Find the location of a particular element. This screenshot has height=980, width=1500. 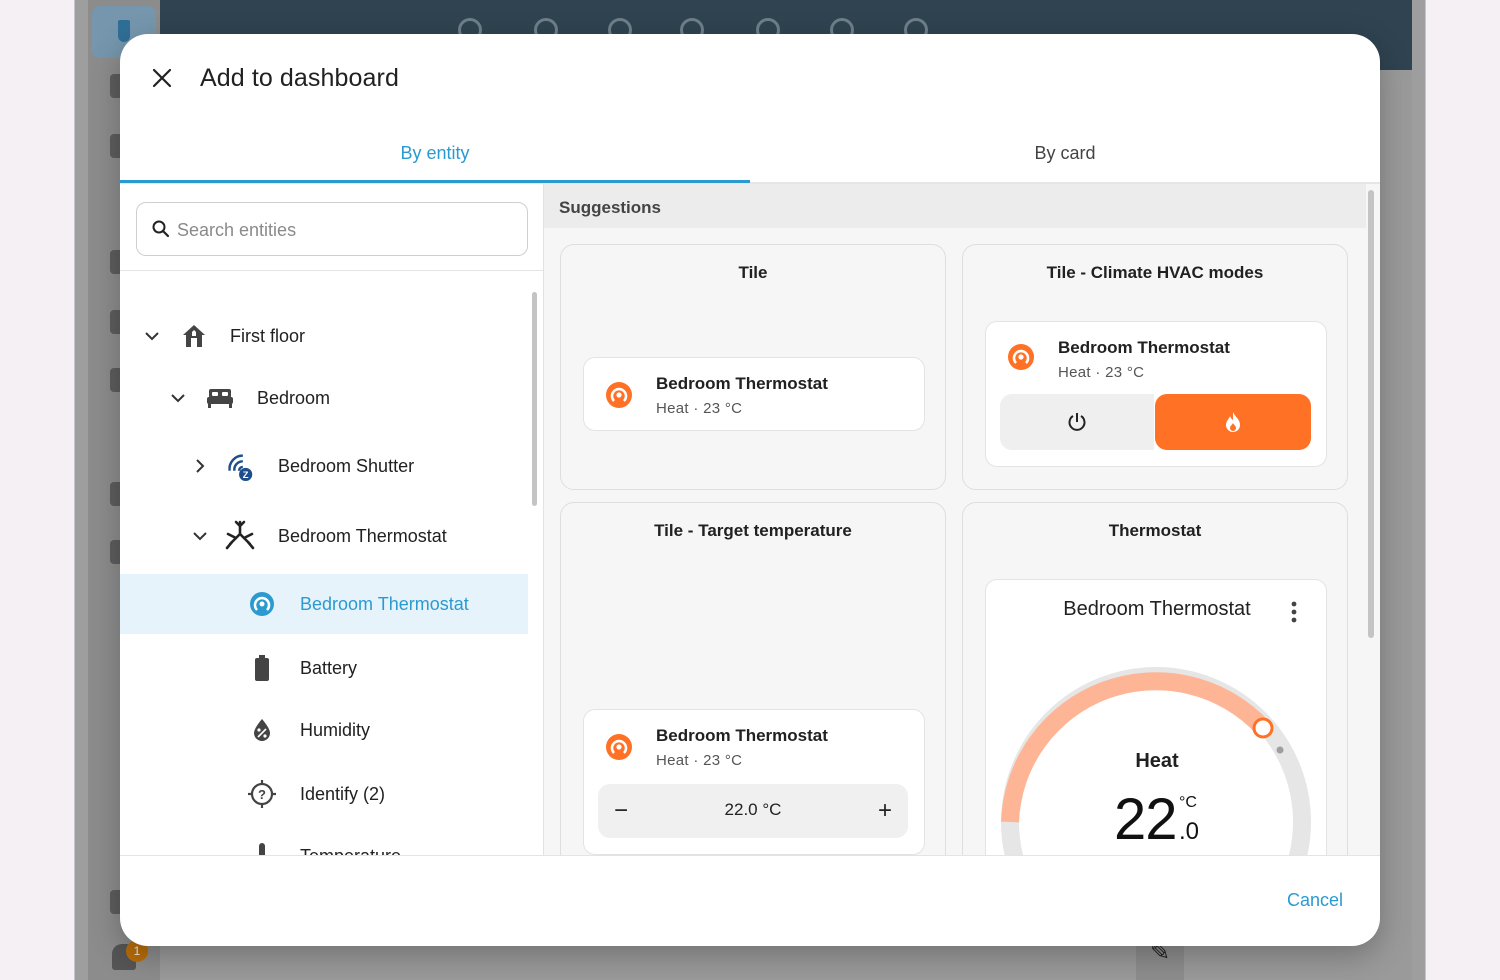

target-handle is located at coordinates (1263, 728).